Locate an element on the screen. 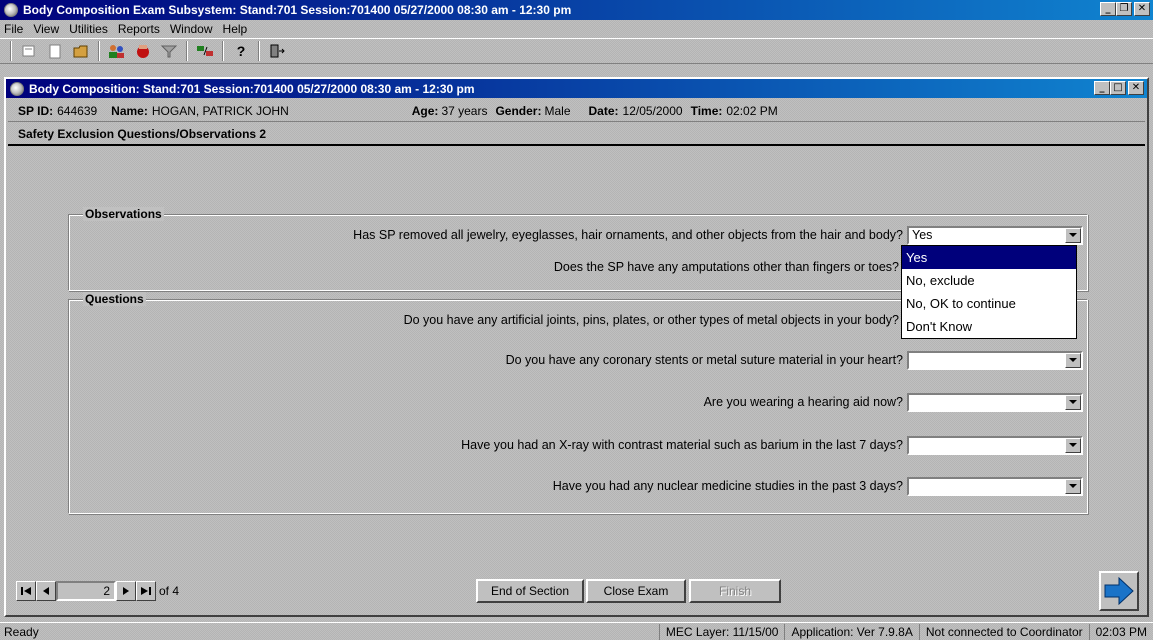 The width and height of the screenshot is (1153, 640). name-value: HOGAN, PATRICK JOHN is located at coordinates (220, 110).